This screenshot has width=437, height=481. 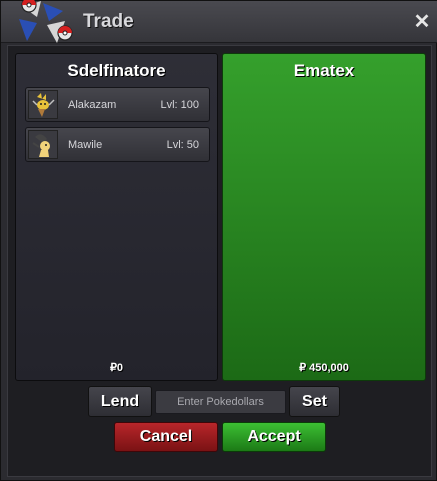 What do you see at coordinates (43, 144) in the screenshot?
I see `mawile-icon` at bounding box center [43, 144].